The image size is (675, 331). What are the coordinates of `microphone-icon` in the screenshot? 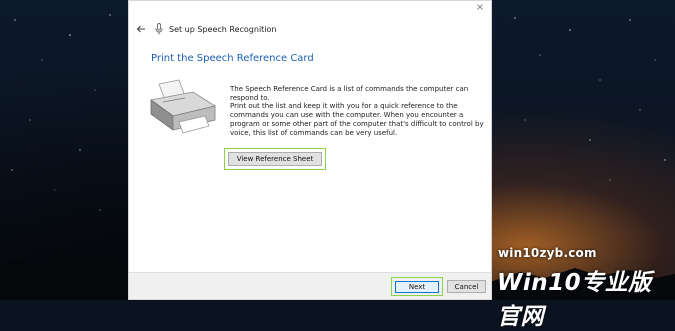 It's located at (159, 29).